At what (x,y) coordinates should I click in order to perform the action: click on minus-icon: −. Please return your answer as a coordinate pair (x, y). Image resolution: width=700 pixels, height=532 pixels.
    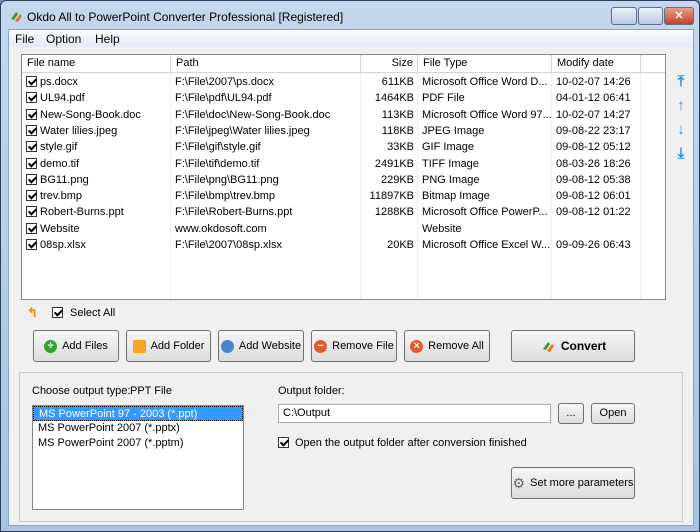
    Looking at the image, I should click on (321, 346).